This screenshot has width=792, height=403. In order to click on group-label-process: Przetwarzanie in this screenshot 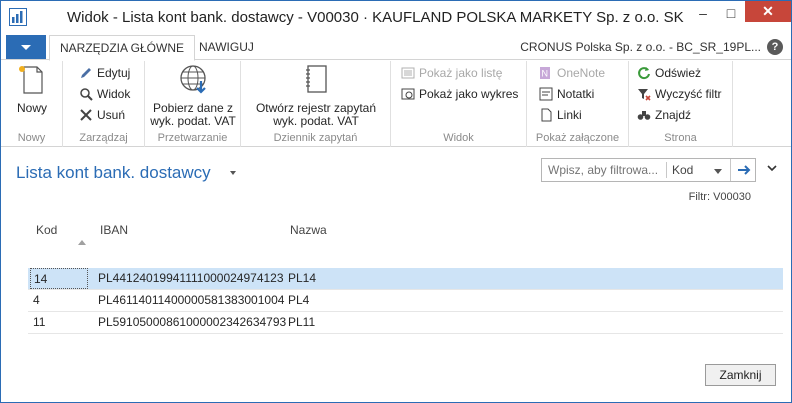, I will do `click(192, 138)`.